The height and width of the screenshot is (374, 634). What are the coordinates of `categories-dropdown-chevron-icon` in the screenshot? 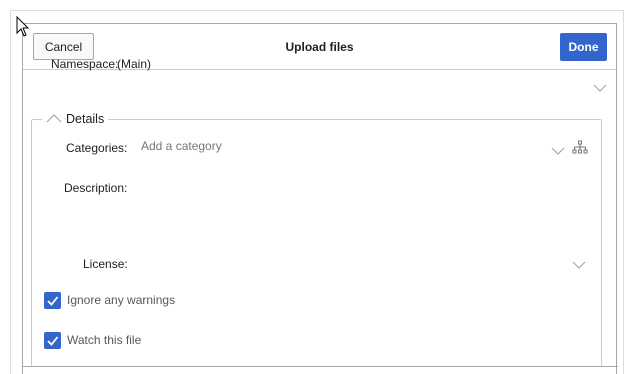 It's located at (558, 151).